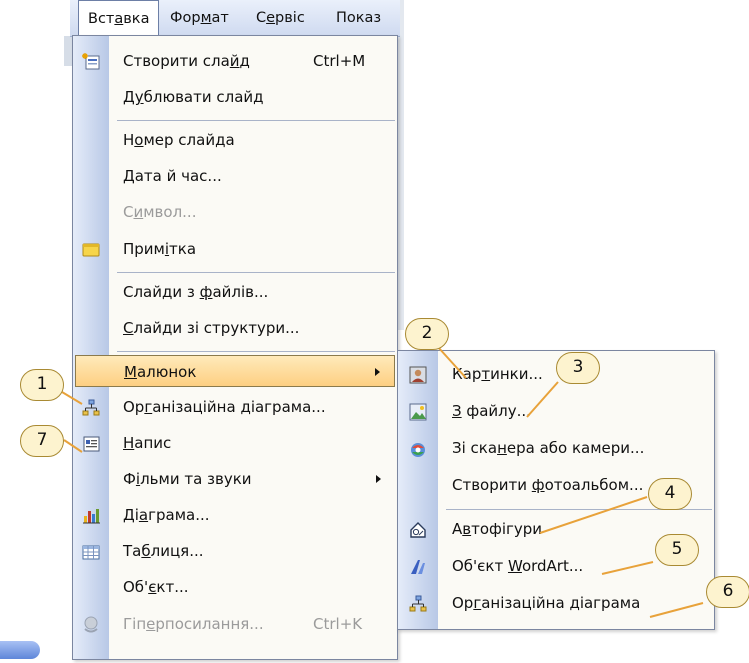  What do you see at coordinates (727, 592) in the screenshot?
I see `callout-6: 6` at bounding box center [727, 592].